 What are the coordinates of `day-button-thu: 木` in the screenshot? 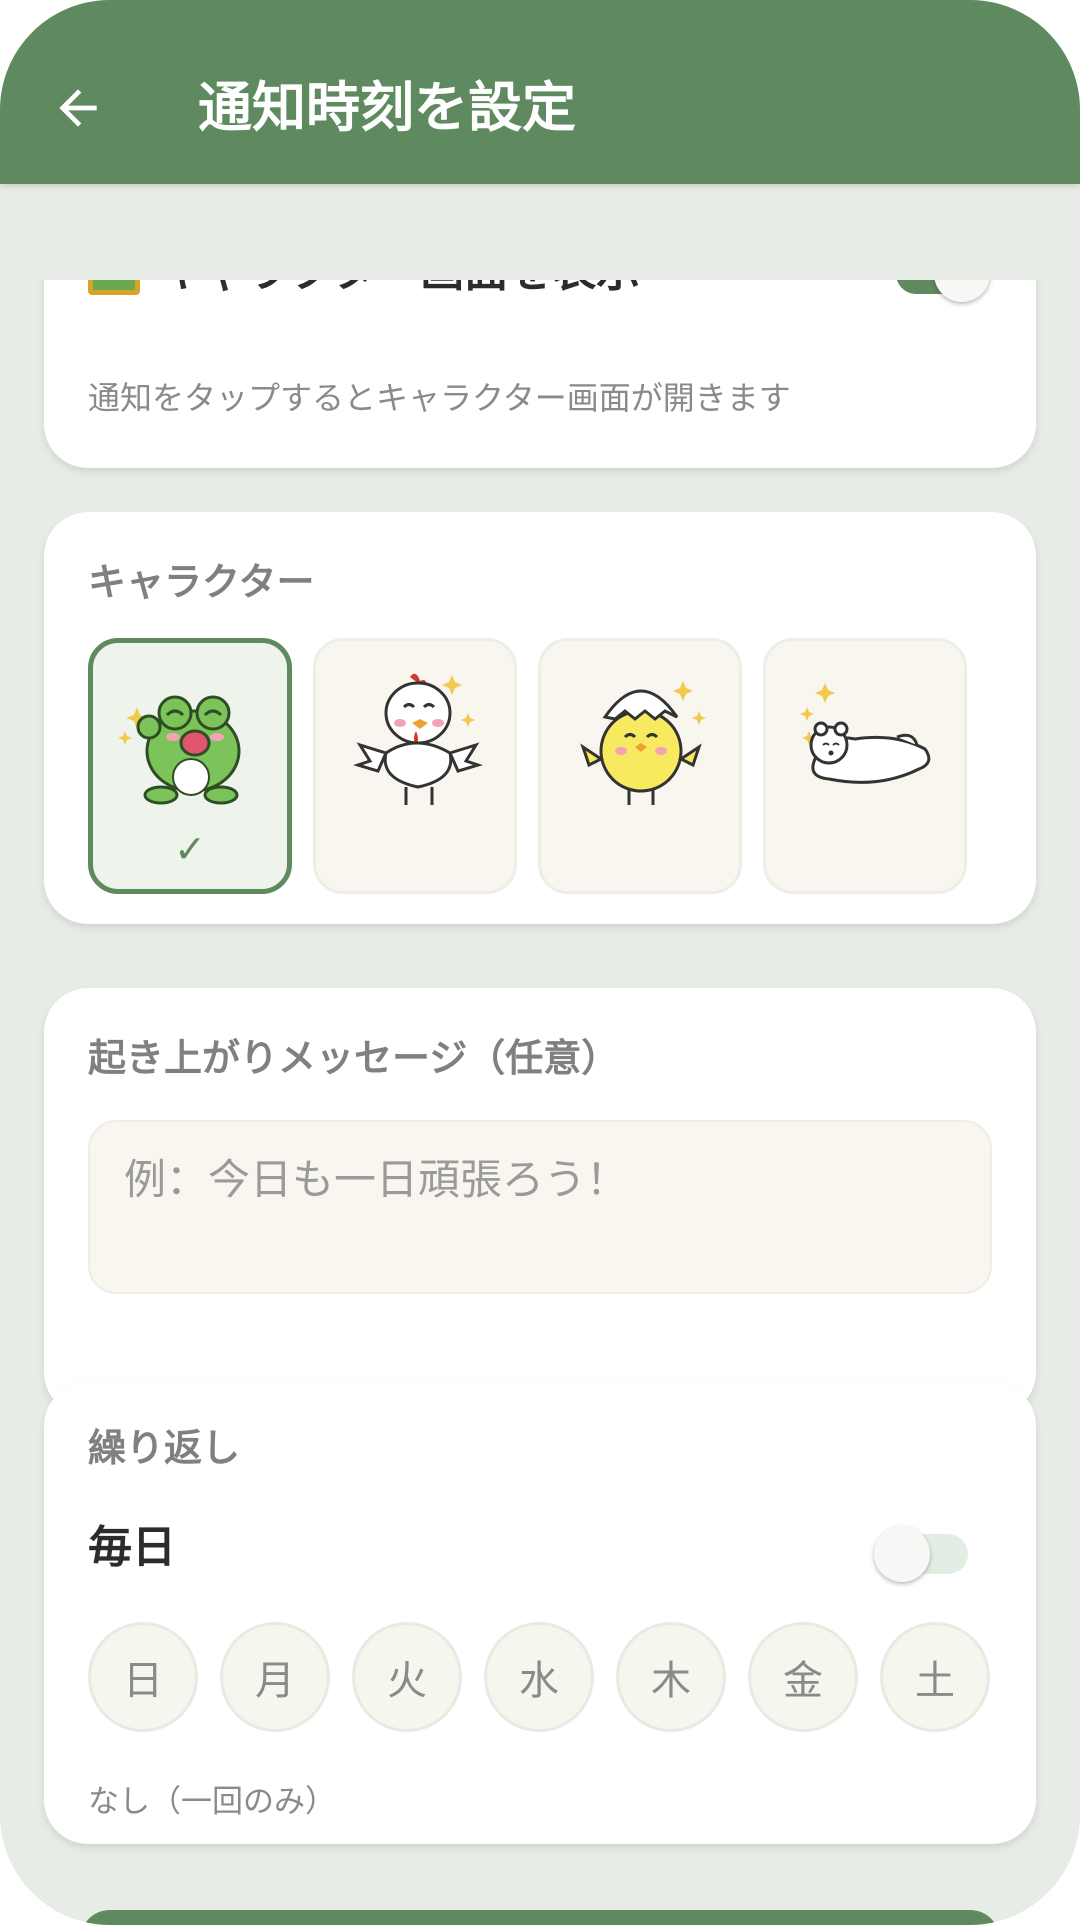 It's located at (671, 1677).